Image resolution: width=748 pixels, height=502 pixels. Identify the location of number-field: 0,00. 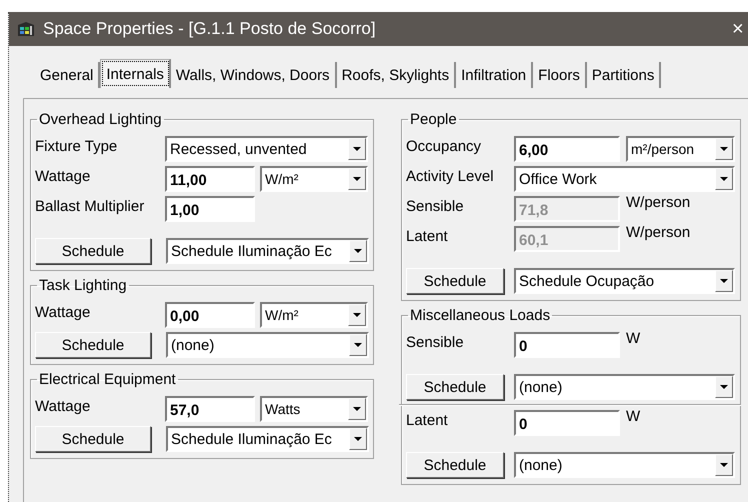
(210, 315).